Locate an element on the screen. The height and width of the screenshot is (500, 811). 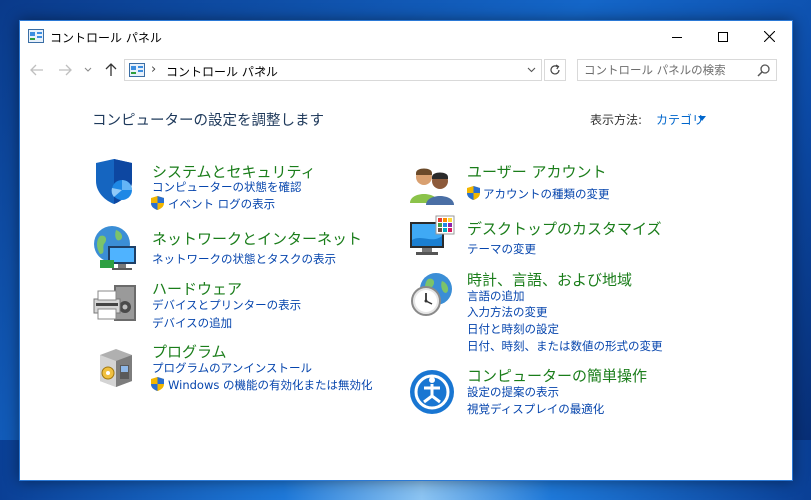
minimize-button is located at coordinates (677, 36).